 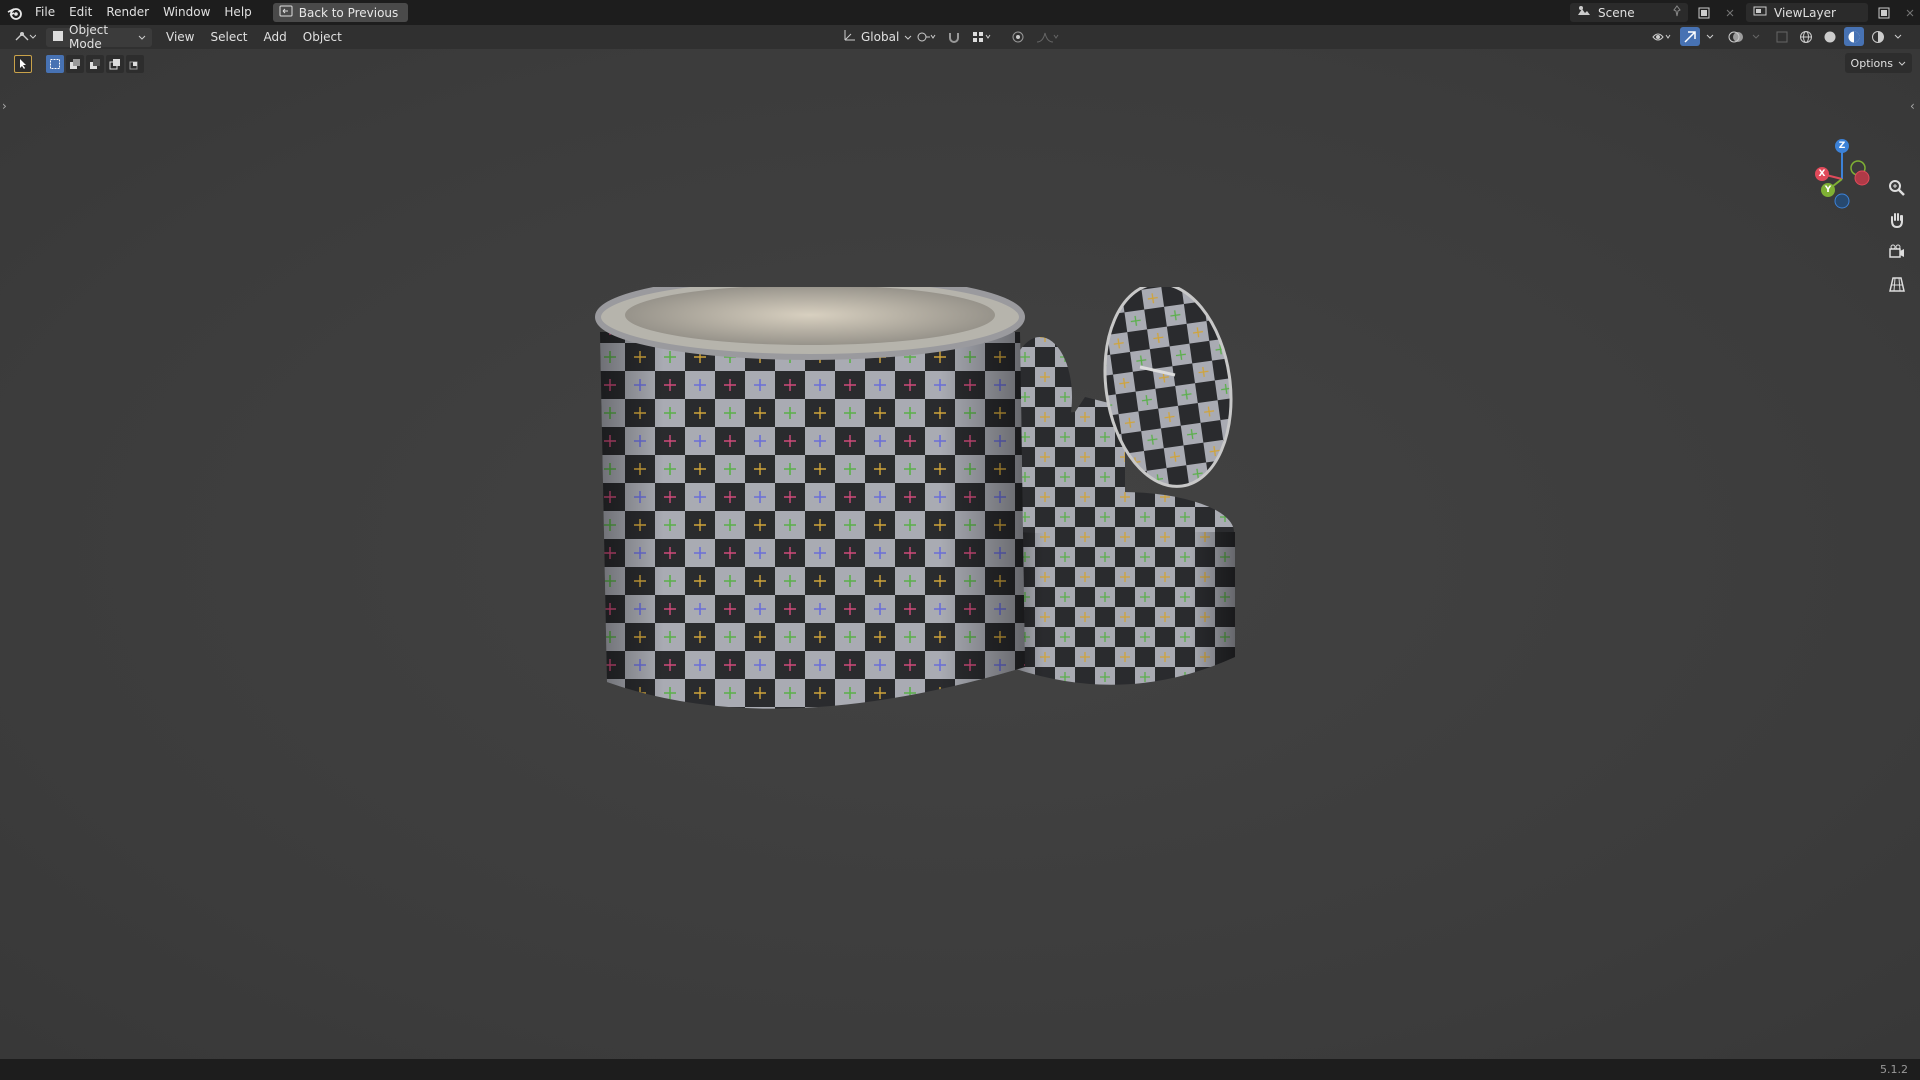 I want to click on pin-icon, so click(x=1677, y=12).